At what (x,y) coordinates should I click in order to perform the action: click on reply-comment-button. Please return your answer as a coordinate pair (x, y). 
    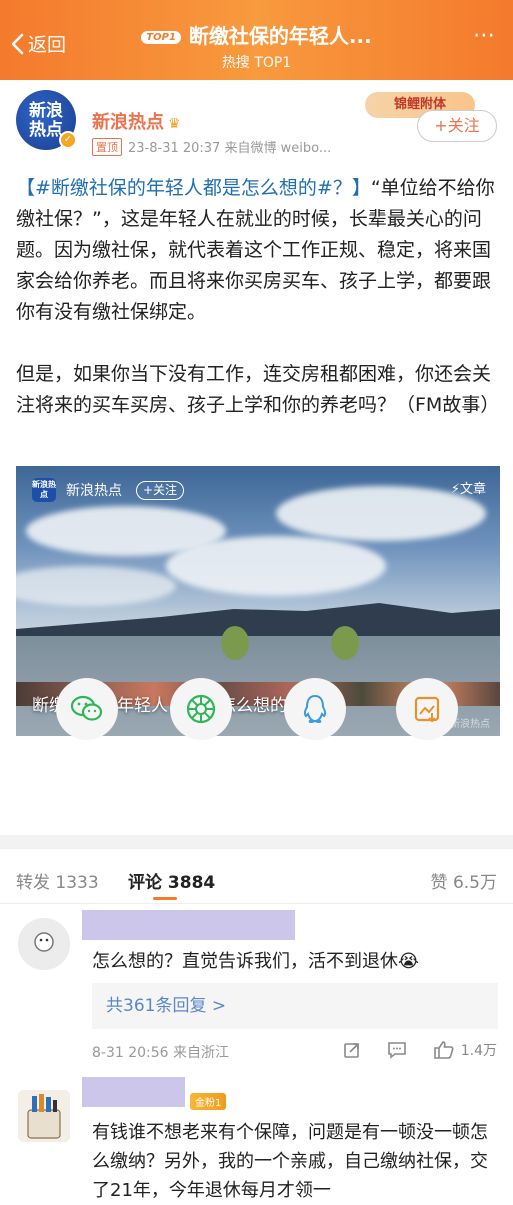
    Looking at the image, I should click on (397, 1050).